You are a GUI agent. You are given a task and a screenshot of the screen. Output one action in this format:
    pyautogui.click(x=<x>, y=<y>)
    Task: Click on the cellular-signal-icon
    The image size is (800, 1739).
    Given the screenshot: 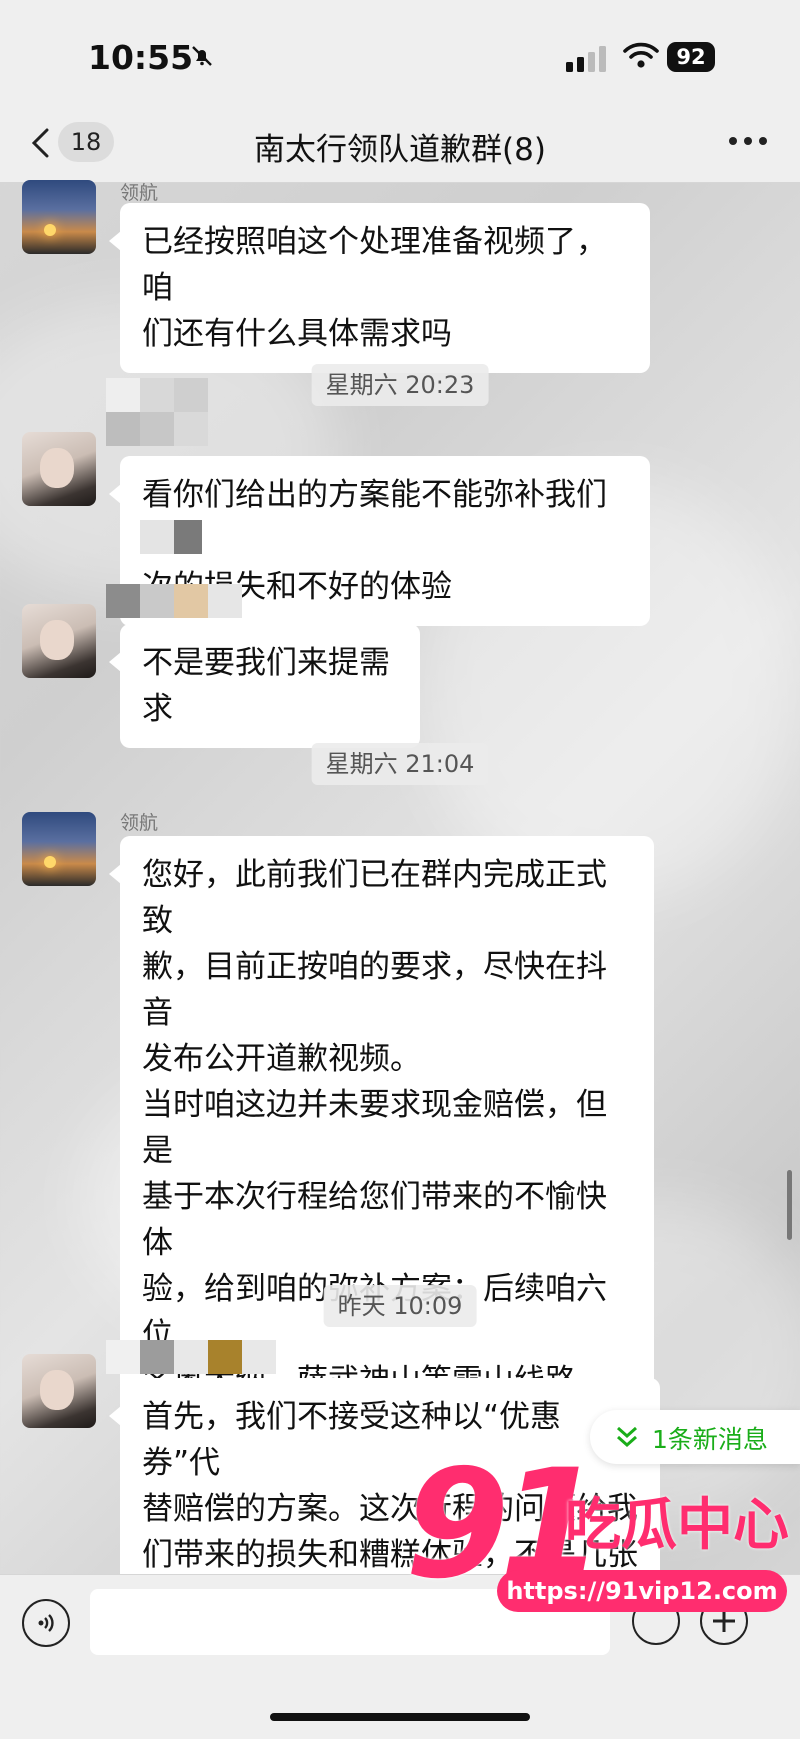 What is the action you would take?
    pyautogui.click(x=586, y=59)
    